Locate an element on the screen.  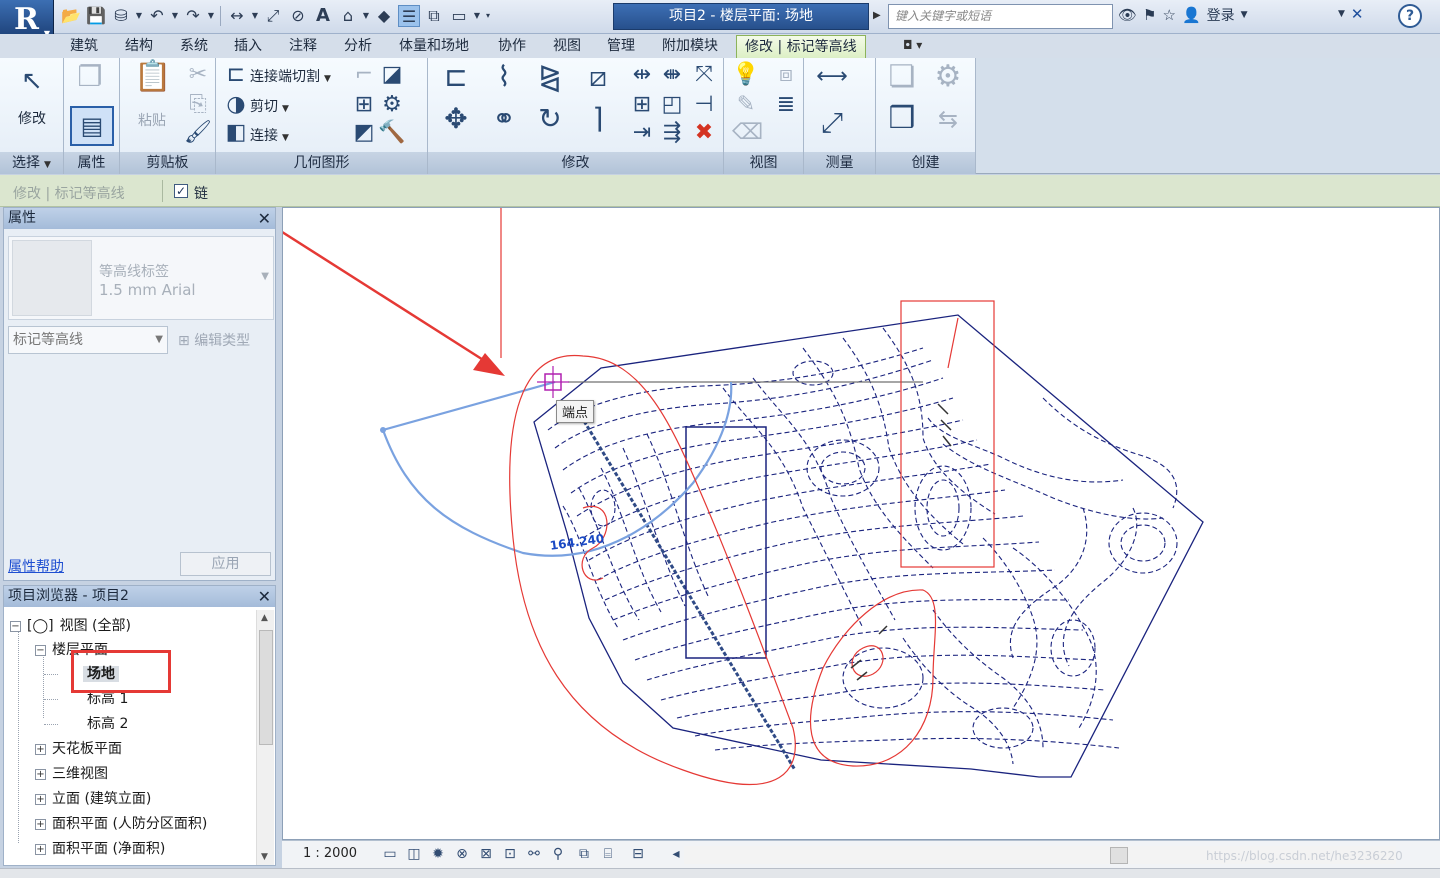
trim-multiple-icon: ⇶ is located at coordinates (672, 134).